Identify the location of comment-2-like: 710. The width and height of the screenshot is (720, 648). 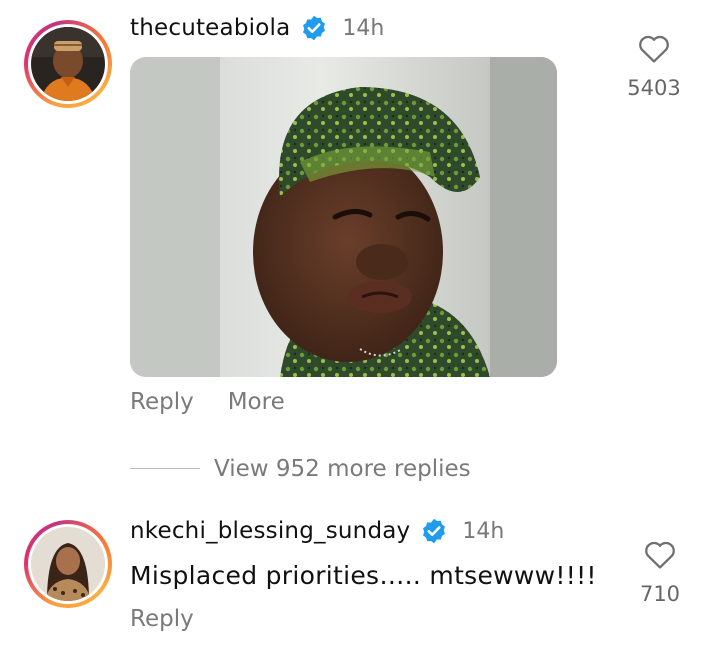
(660, 572).